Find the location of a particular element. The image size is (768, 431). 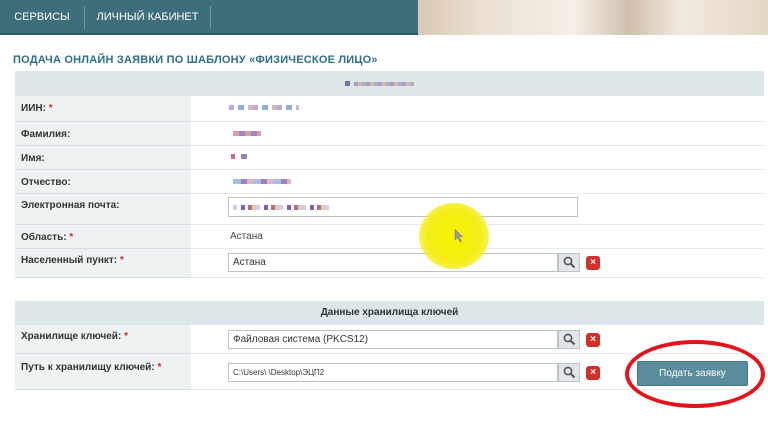

nav-bar: СЕРВИСЫ ЛИЧНЫЙ КАБИНЕТ is located at coordinates (384, 17).